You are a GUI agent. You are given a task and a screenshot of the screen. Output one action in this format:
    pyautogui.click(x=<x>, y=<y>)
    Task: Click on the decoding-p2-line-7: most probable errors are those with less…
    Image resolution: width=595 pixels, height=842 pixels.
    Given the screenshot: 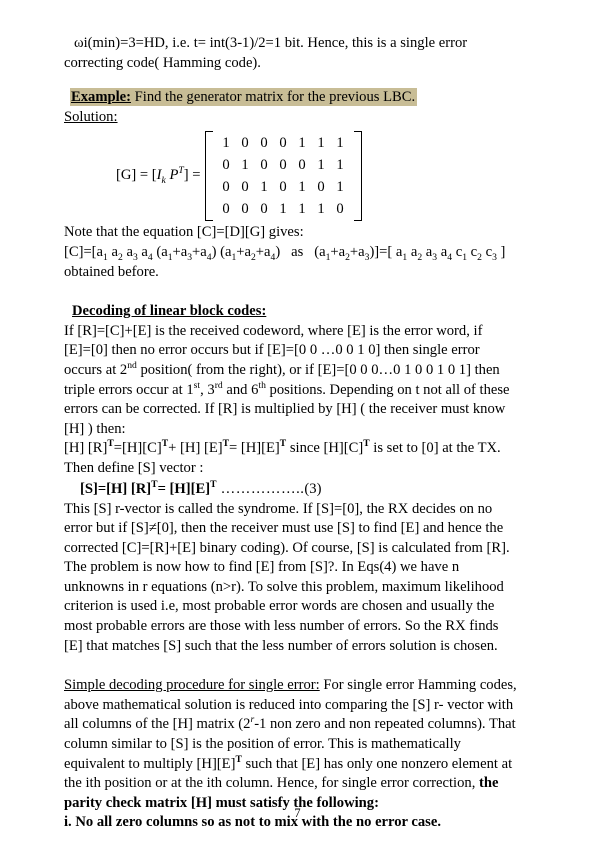 What is the action you would take?
    pyautogui.click(x=281, y=626)
    